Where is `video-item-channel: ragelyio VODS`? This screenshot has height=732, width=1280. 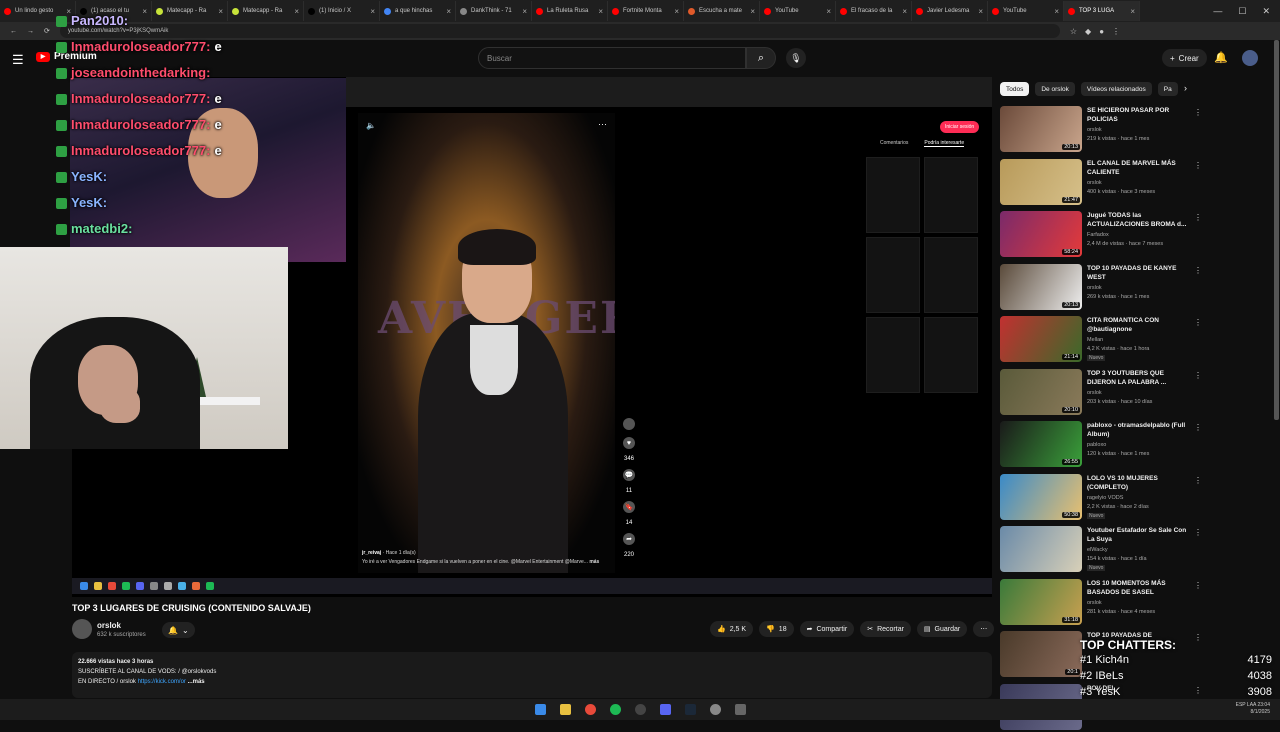
video-item-channel: ragelyio VODS is located at coordinates (1105, 498).